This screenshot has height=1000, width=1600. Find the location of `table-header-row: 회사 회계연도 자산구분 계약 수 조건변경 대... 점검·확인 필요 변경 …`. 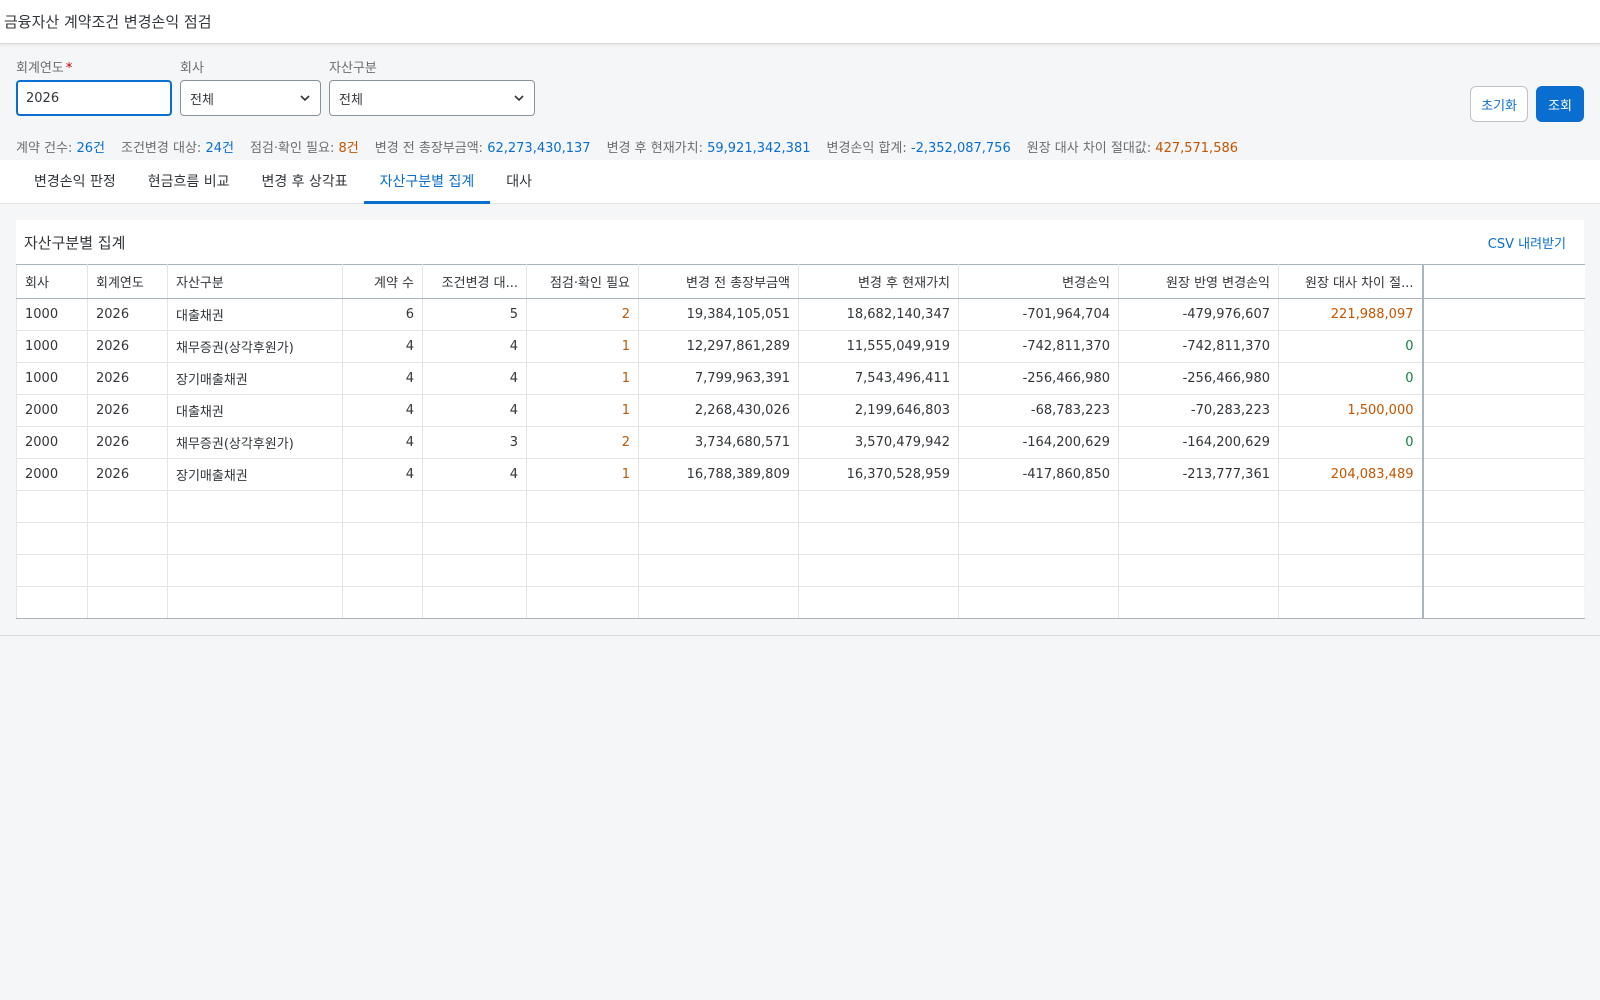

table-header-row: 회사 회계연도 자산구분 계약 수 조건변경 대... 점검·확인 필요 변경 … is located at coordinates (800, 281).